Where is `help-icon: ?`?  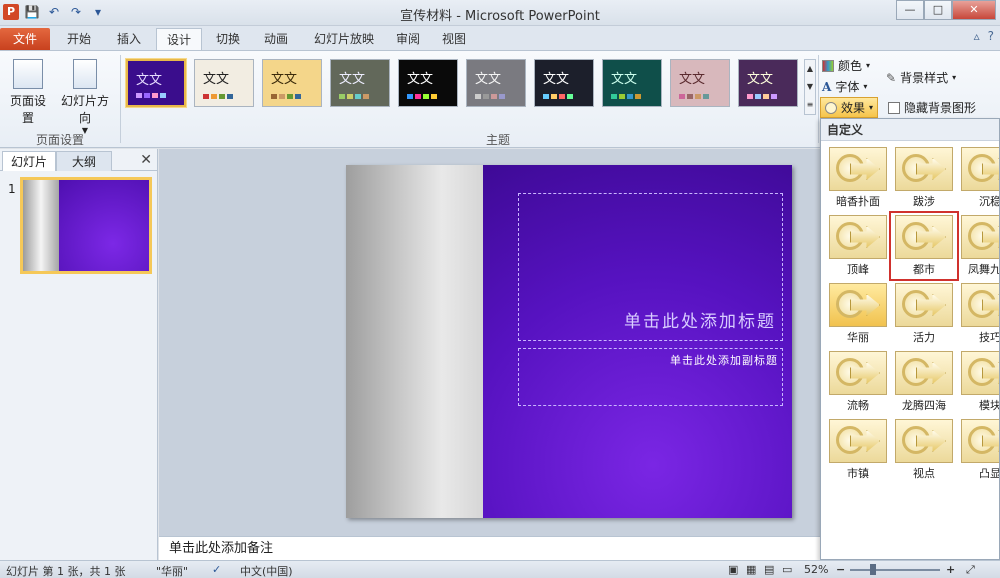
help-icon: ? is located at coordinates (991, 36).